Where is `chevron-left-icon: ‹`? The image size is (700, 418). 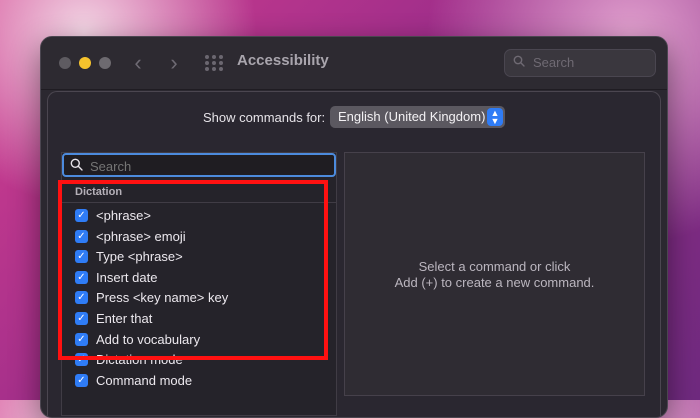 chevron-left-icon: ‹ is located at coordinates (138, 62).